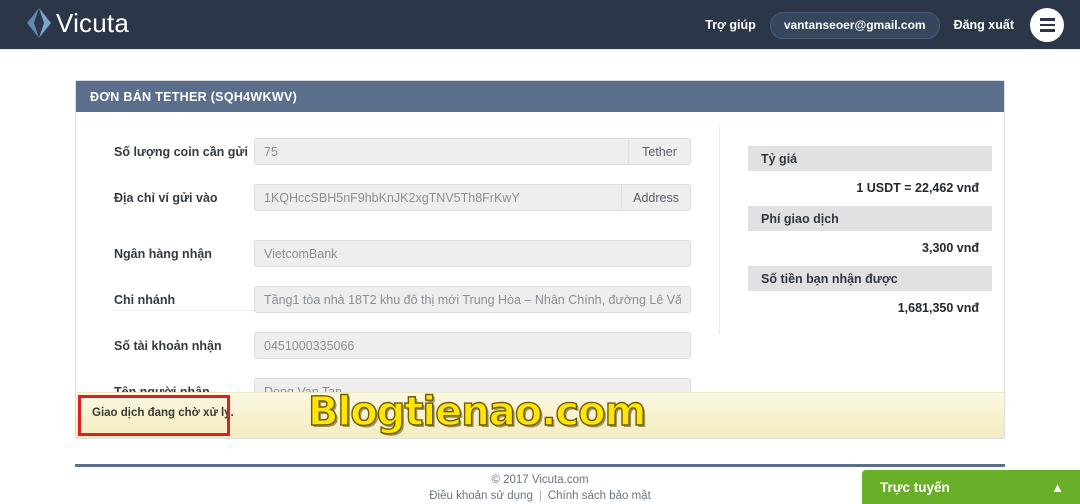 This screenshot has height=504, width=1080. What do you see at coordinates (540, 465) in the screenshot?
I see `footer-divider` at bounding box center [540, 465].